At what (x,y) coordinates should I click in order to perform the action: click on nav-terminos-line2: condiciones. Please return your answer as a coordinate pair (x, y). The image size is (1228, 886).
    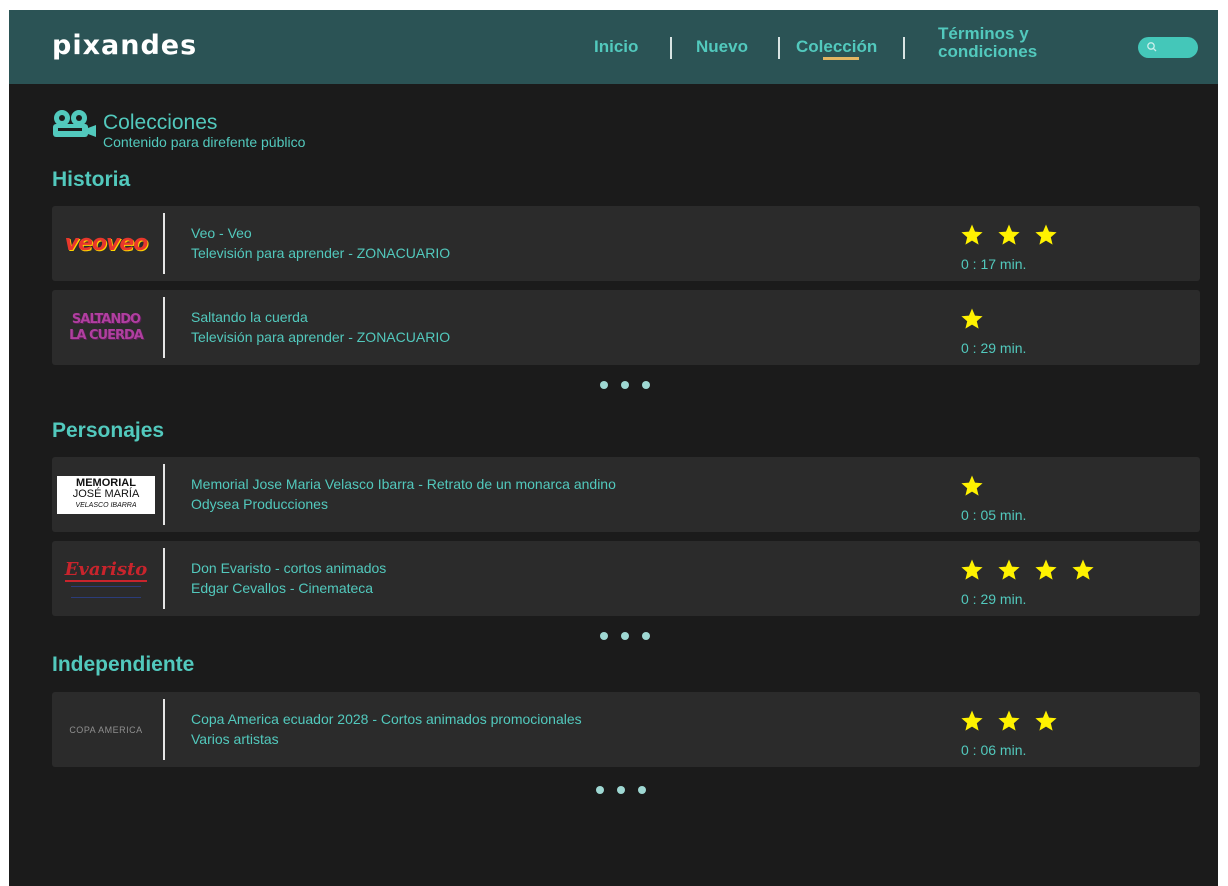
    Looking at the image, I should click on (988, 51).